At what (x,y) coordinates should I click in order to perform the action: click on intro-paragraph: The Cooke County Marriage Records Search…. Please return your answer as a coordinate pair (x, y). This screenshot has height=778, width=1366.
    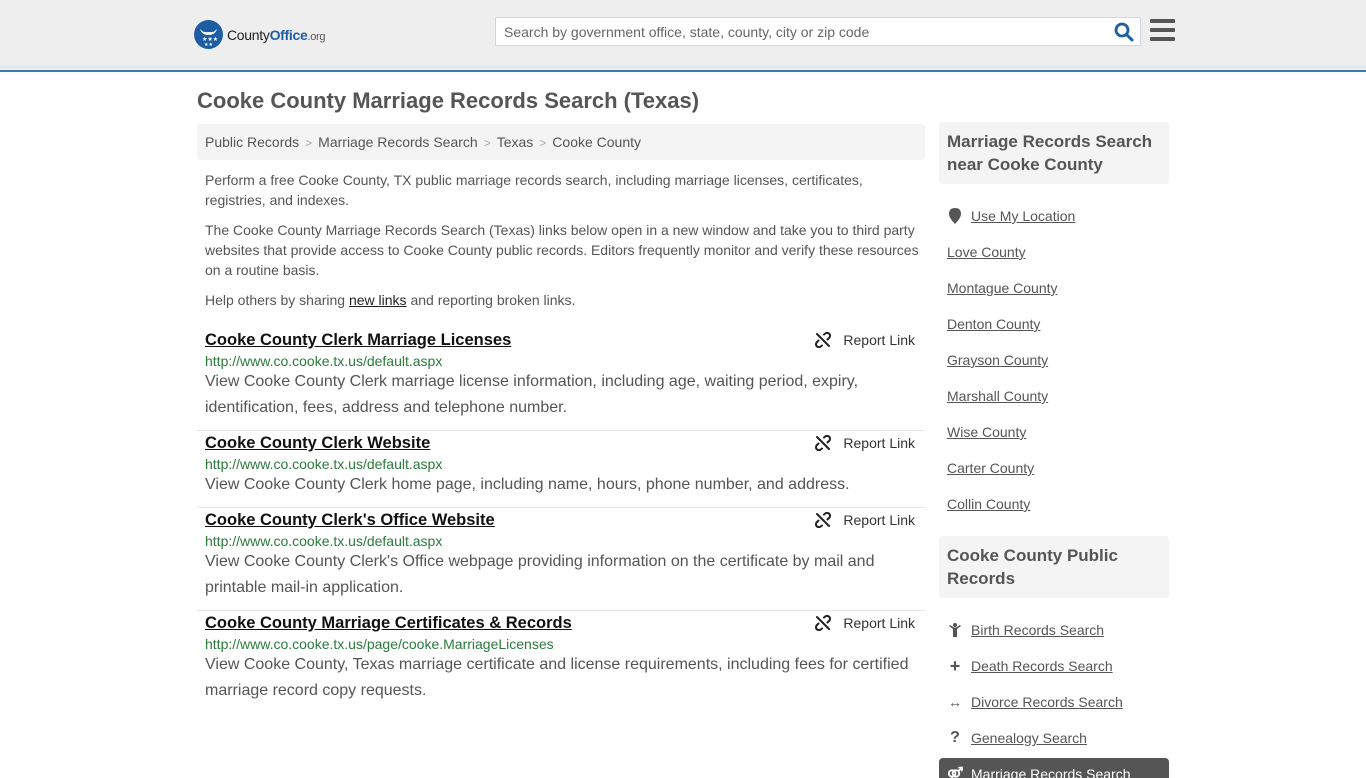
    Looking at the image, I should click on (562, 250).